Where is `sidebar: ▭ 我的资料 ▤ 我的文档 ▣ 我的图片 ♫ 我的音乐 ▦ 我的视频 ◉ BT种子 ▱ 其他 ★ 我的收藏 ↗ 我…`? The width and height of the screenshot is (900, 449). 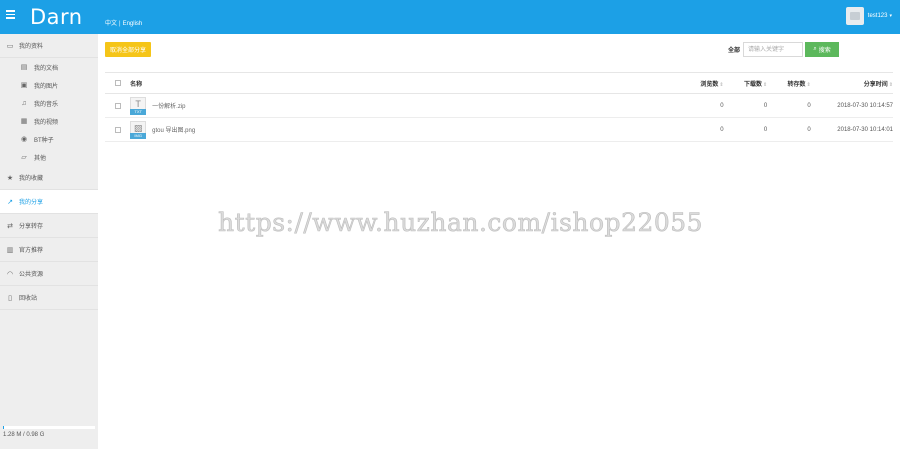
sidebar: ▭ 我的资料 ▤ 我的文档 ▣ 我的图片 ♫ 我的音乐 ▦ 我的视频 ◉ BT种子 ▱ 其他 ★ 我的收藏 ↗ 我… is located at coordinates (49, 241).